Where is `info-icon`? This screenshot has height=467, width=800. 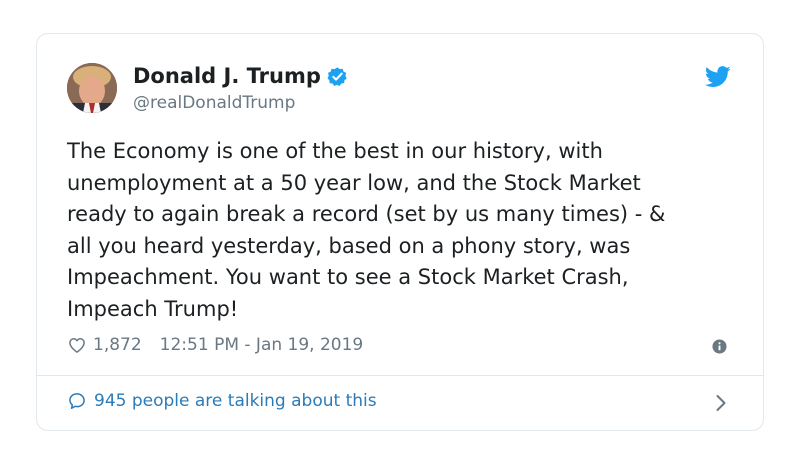 info-icon is located at coordinates (719, 346).